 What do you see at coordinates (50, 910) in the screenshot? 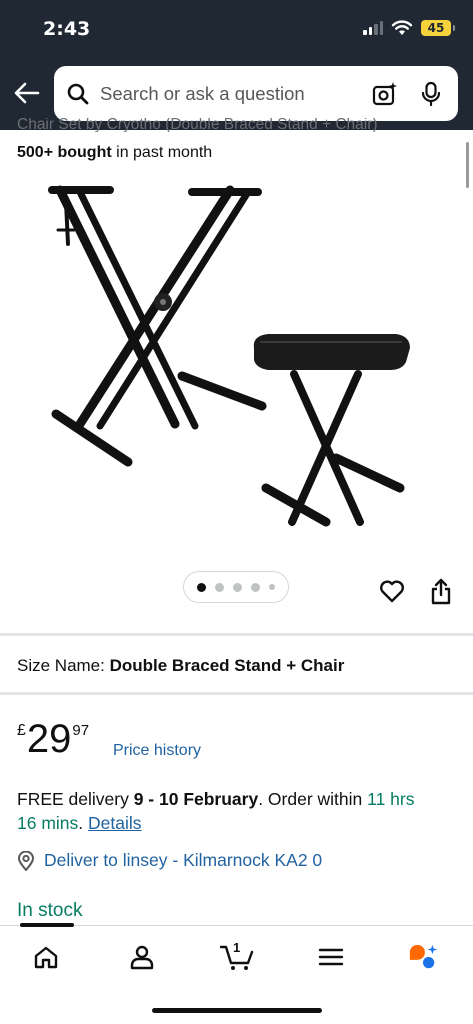
I see `stock-status: In stock` at bounding box center [50, 910].